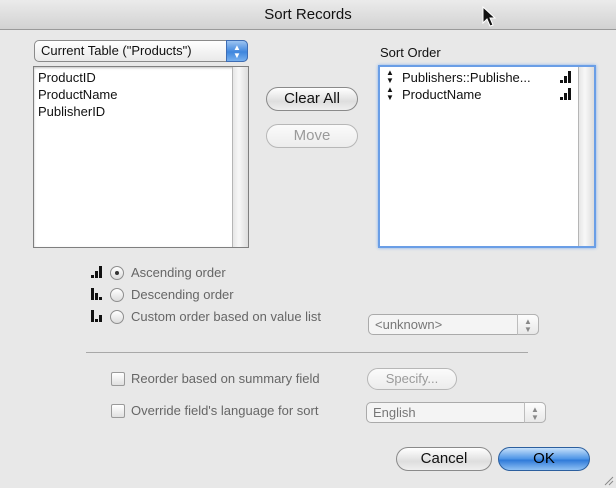  I want to click on sort-item-label: ProductName, so click(442, 94).